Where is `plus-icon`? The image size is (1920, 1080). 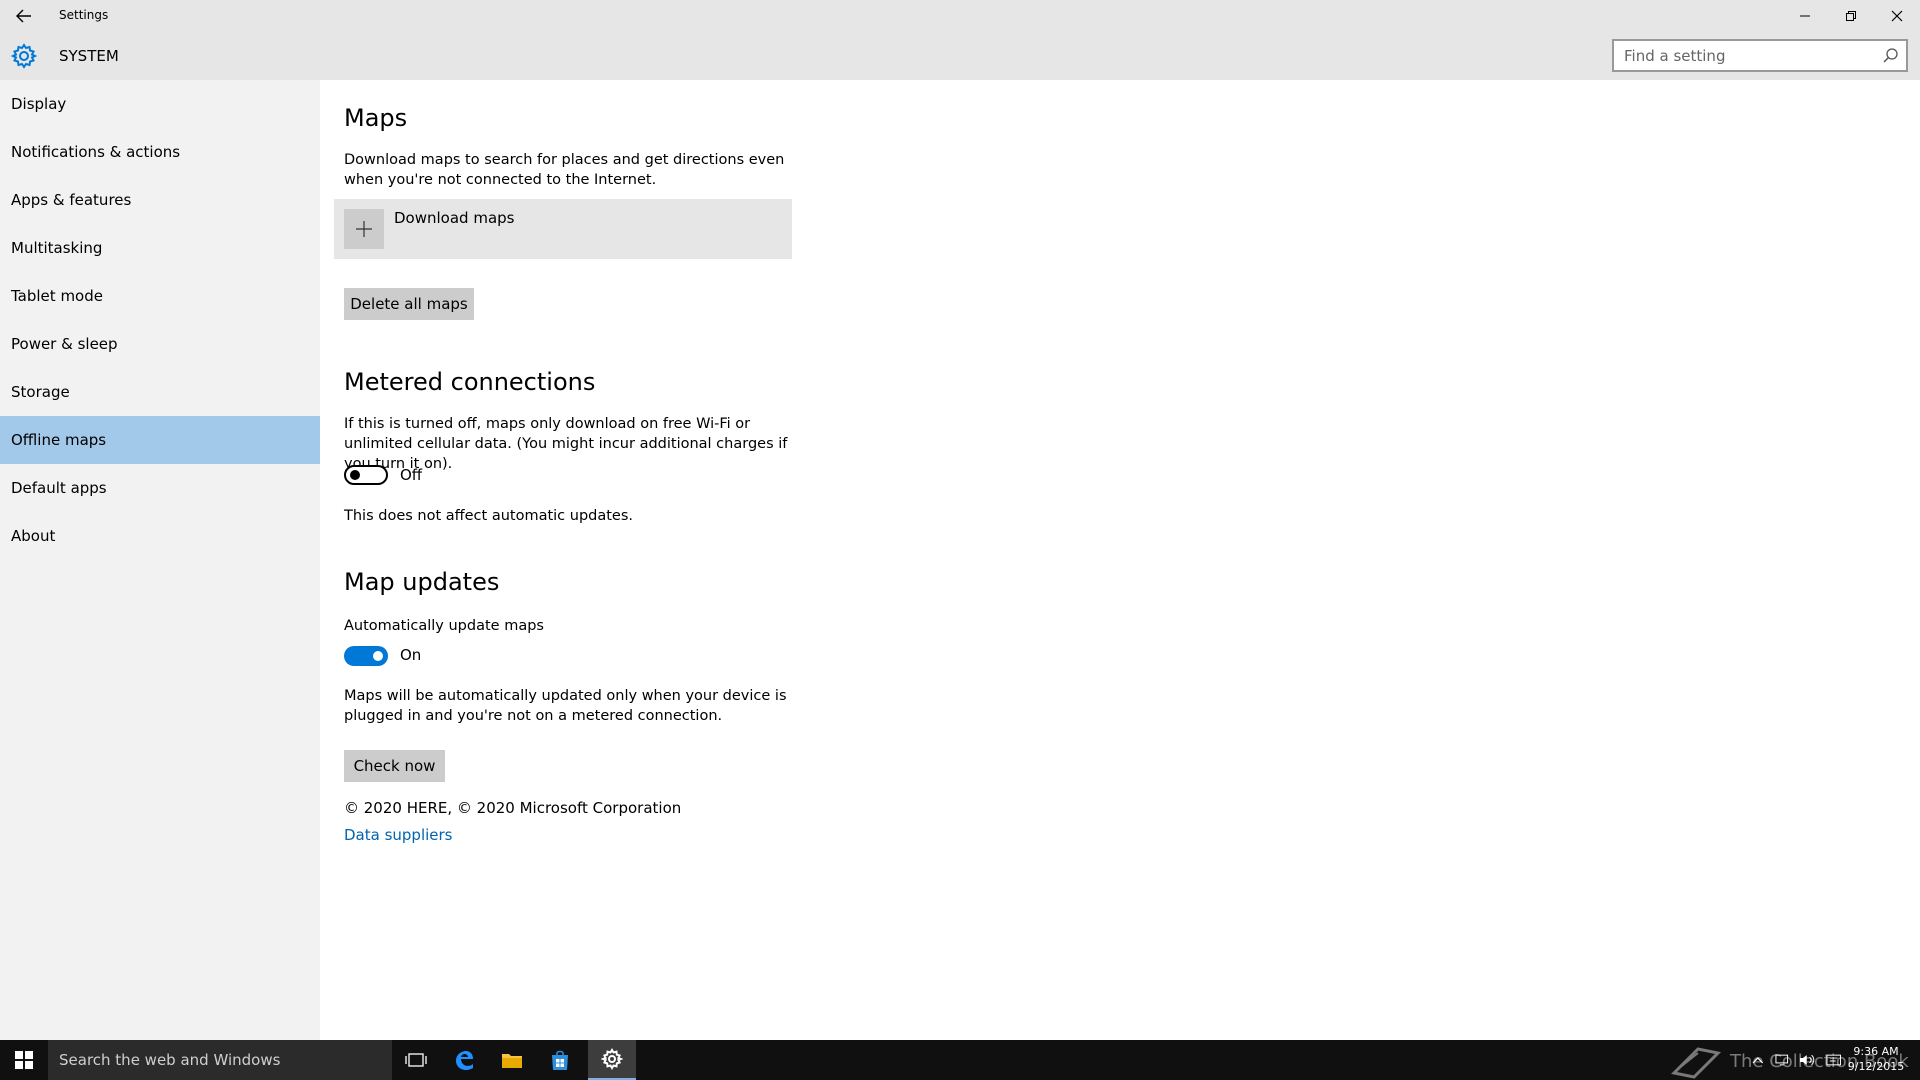 plus-icon is located at coordinates (364, 229).